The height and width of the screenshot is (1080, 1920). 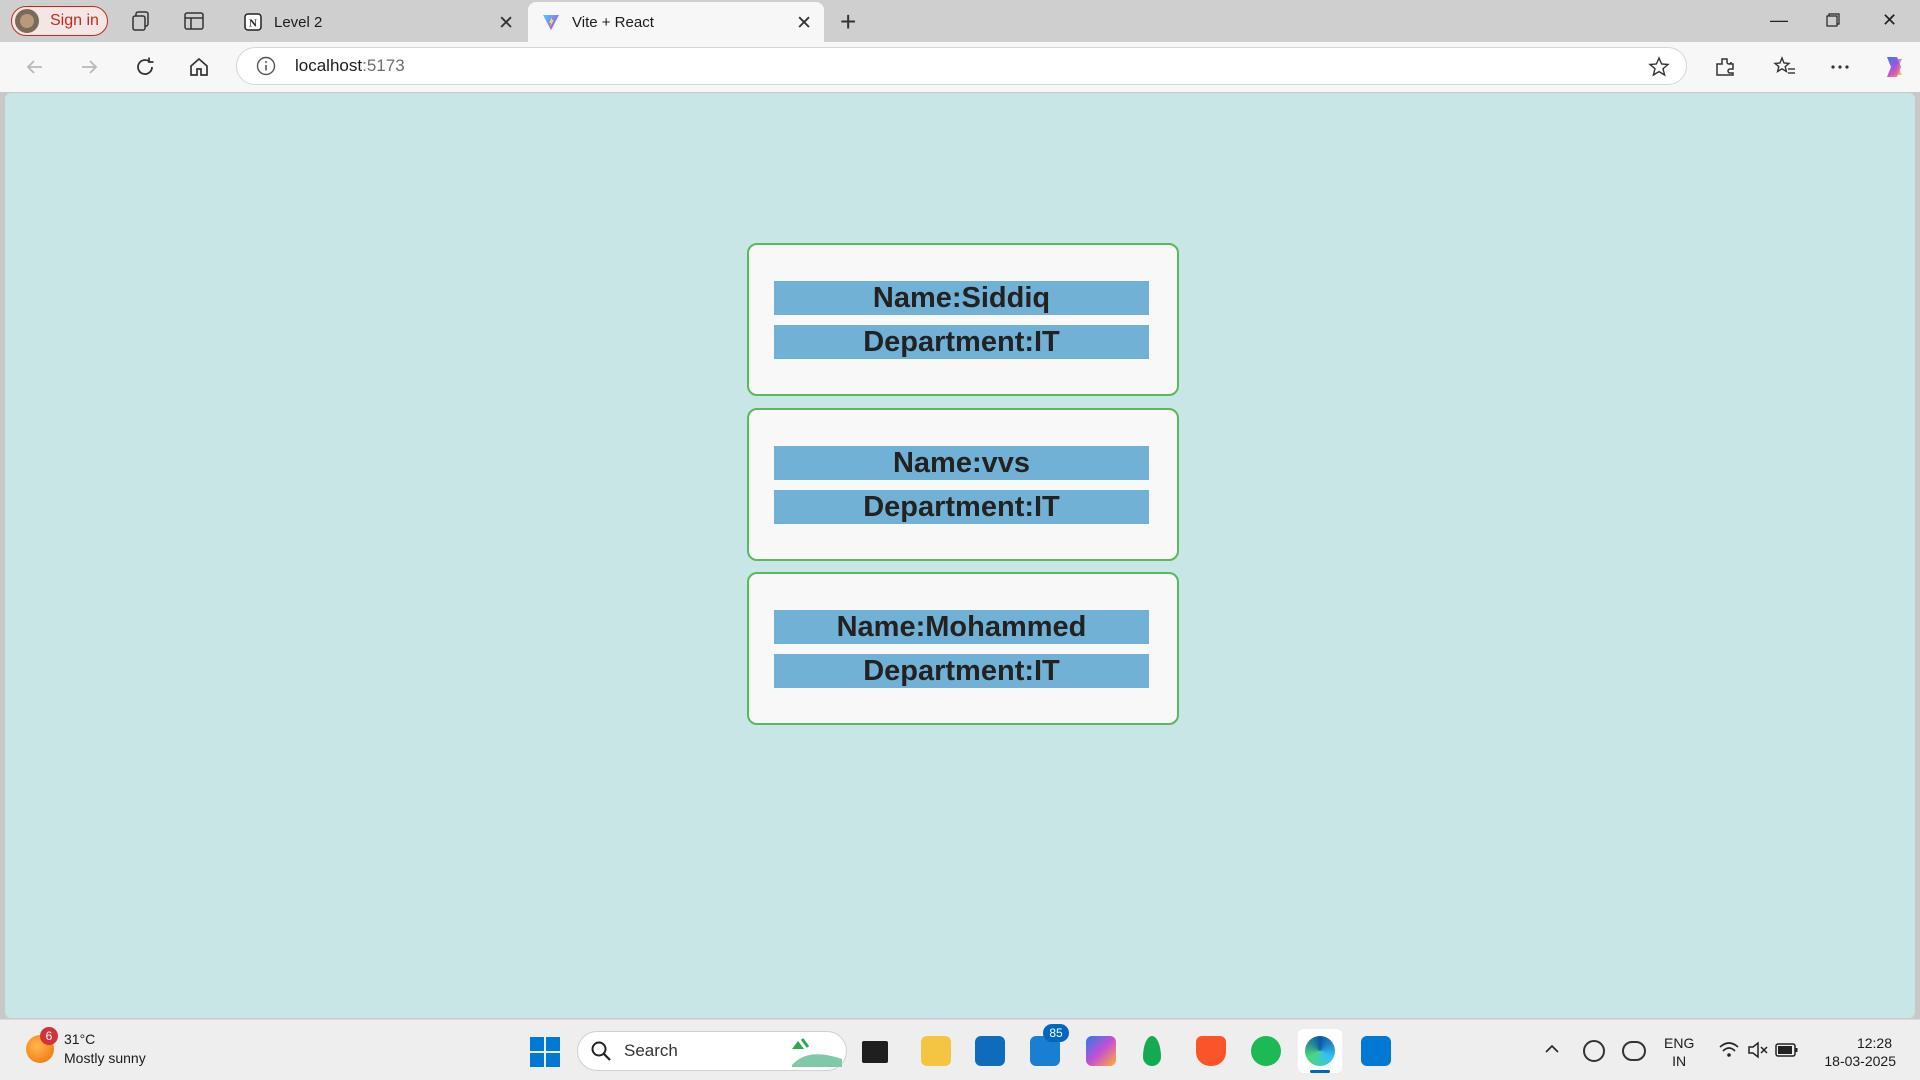 What do you see at coordinates (1211, 1051) in the screenshot?
I see `brave-icon` at bounding box center [1211, 1051].